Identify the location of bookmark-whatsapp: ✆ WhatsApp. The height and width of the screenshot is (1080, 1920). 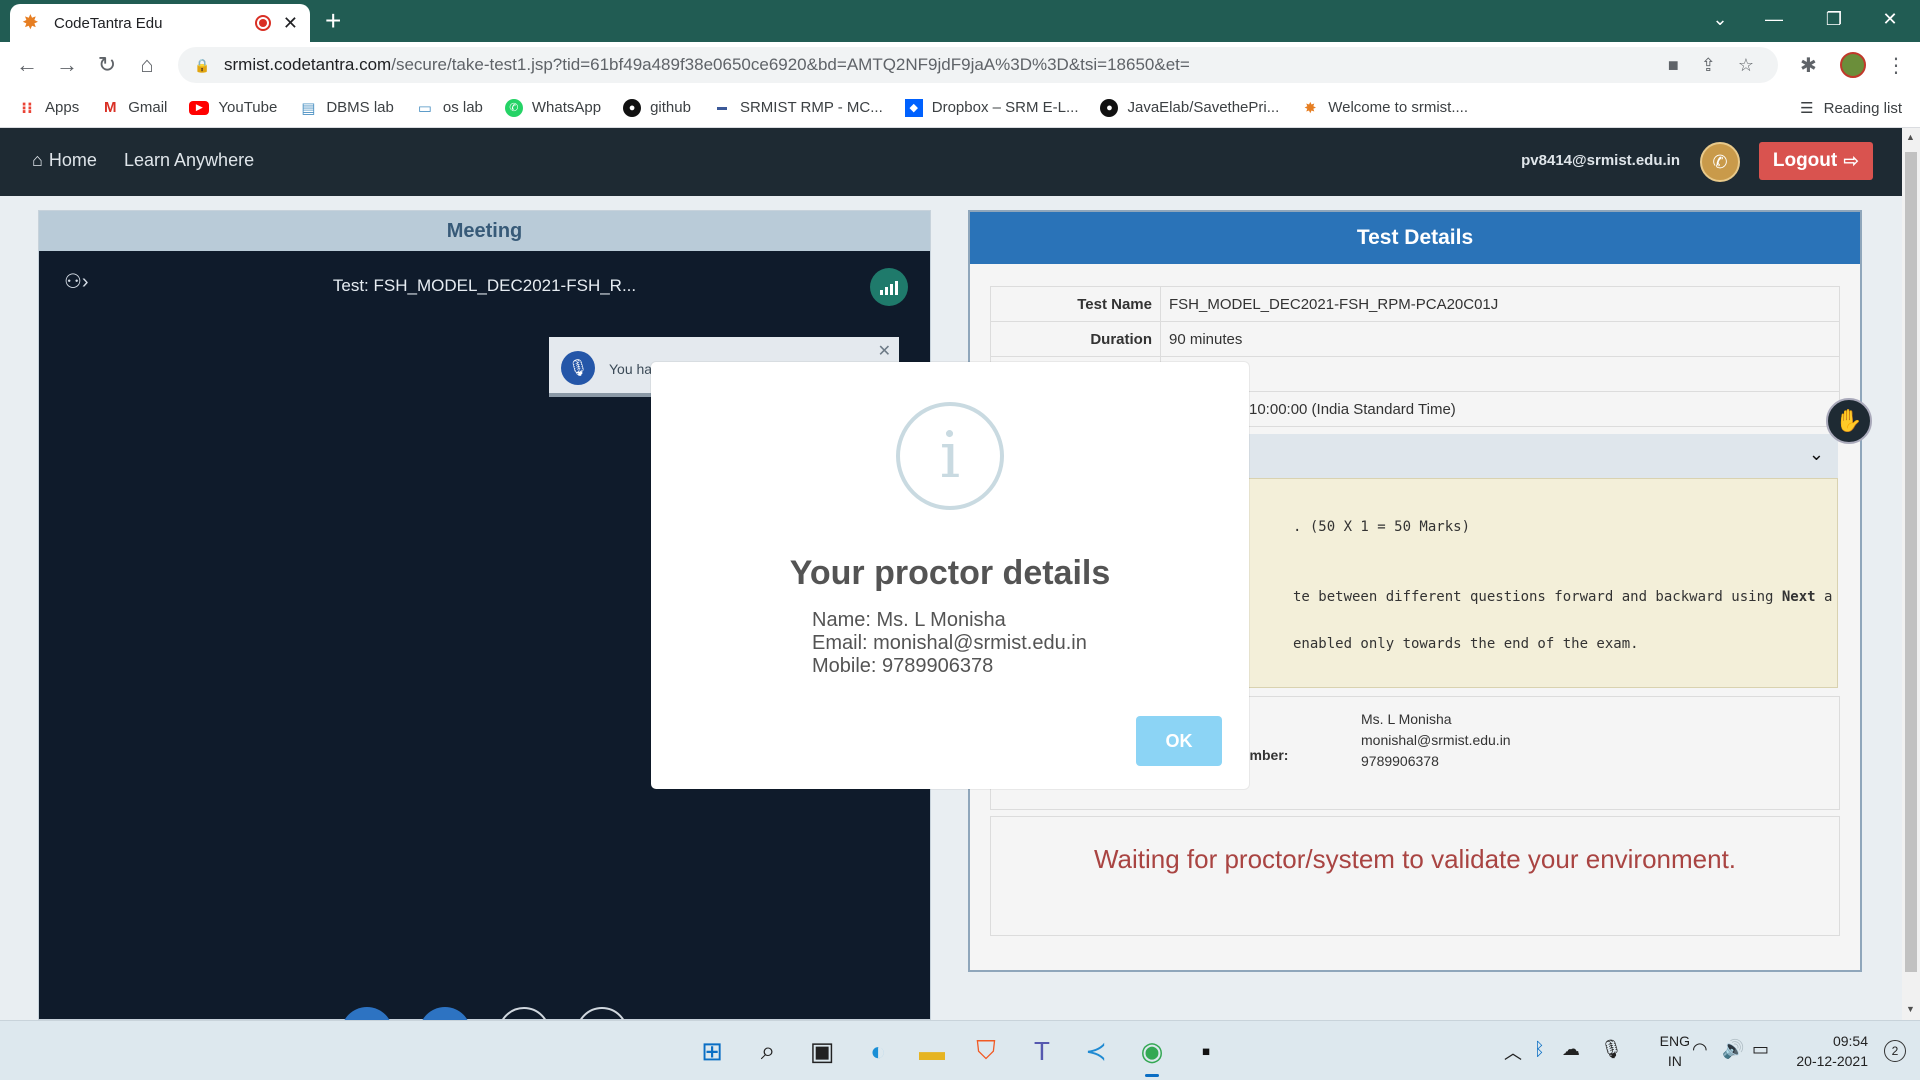
(552, 107).